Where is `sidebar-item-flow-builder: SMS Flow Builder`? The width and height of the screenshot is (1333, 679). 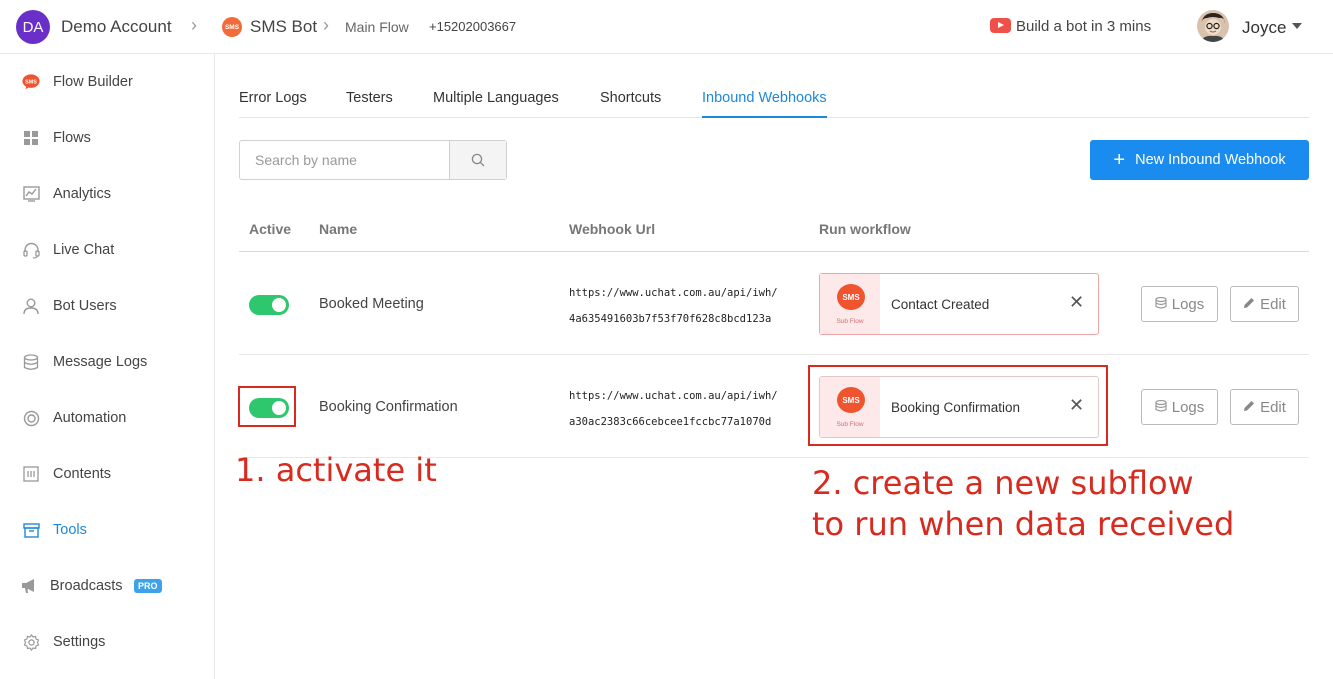 sidebar-item-flow-builder: SMS Flow Builder is located at coordinates (107, 82).